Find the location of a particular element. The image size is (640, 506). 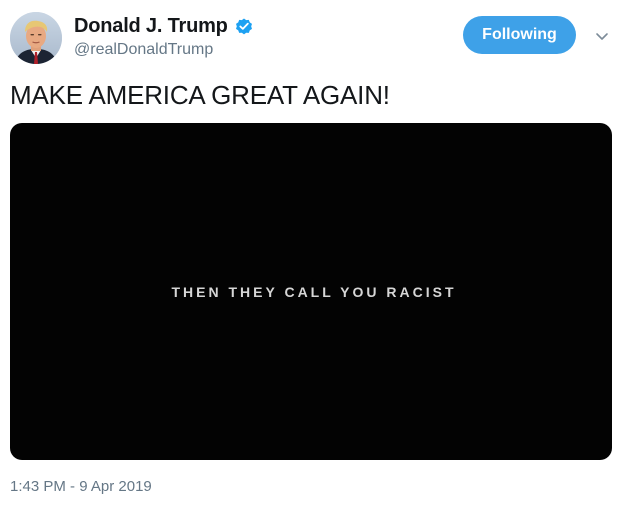

tweet-timestamp: 1:43 PM - 9 Apr 2019 is located at coordinates (81, 486).